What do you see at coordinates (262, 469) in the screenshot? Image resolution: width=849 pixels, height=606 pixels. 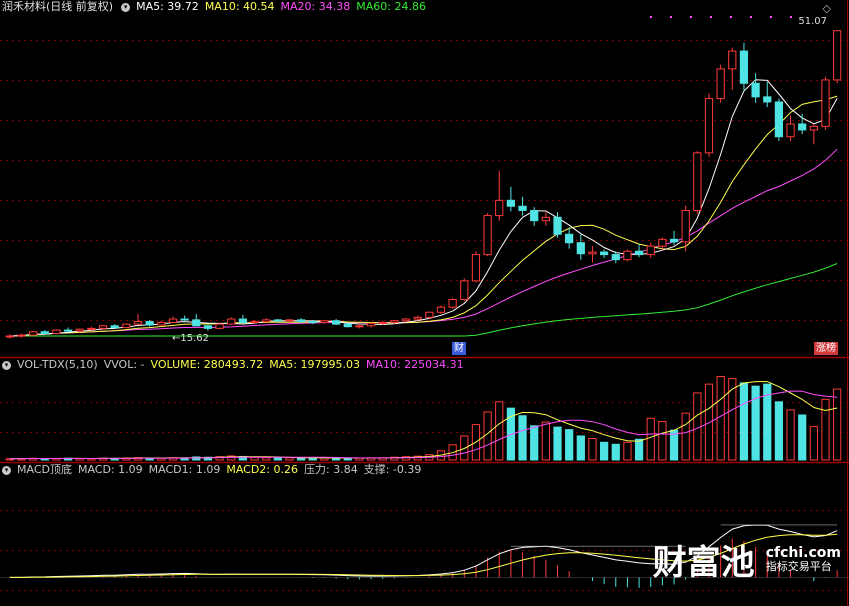 I see `macd2-value: MACD2: 0.26` at bounding box center [262, 469].